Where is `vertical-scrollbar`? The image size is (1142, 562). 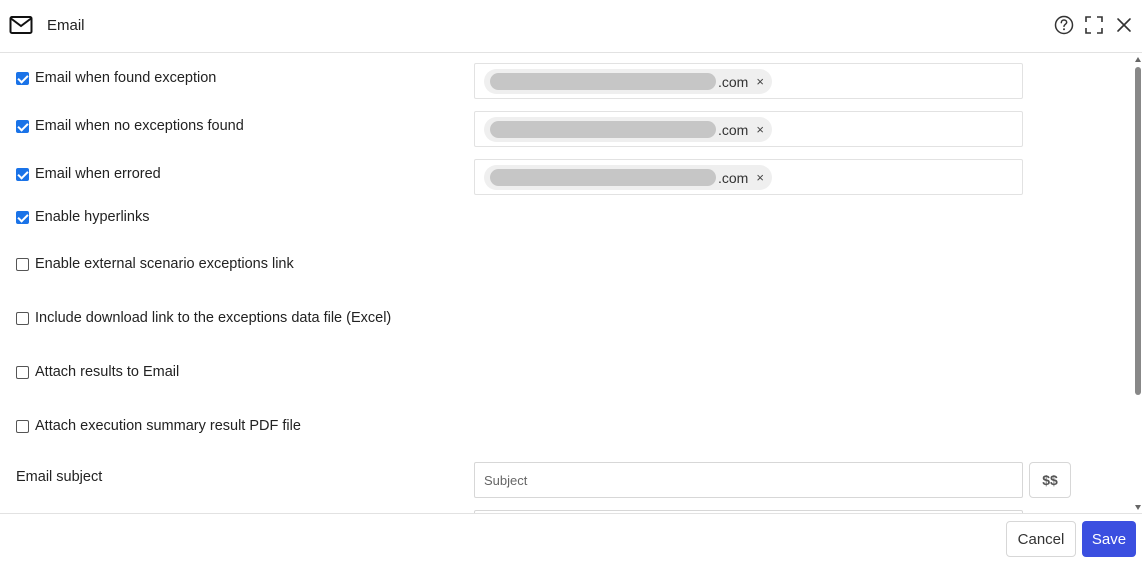 vertical-scrollbar is located at coordinates (1138, 283).